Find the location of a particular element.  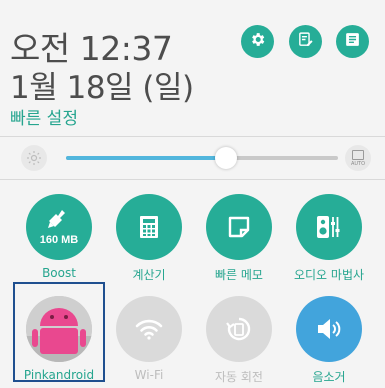

tile-quick-memo: 빠른 메모 is located at coordinates (239, 235).